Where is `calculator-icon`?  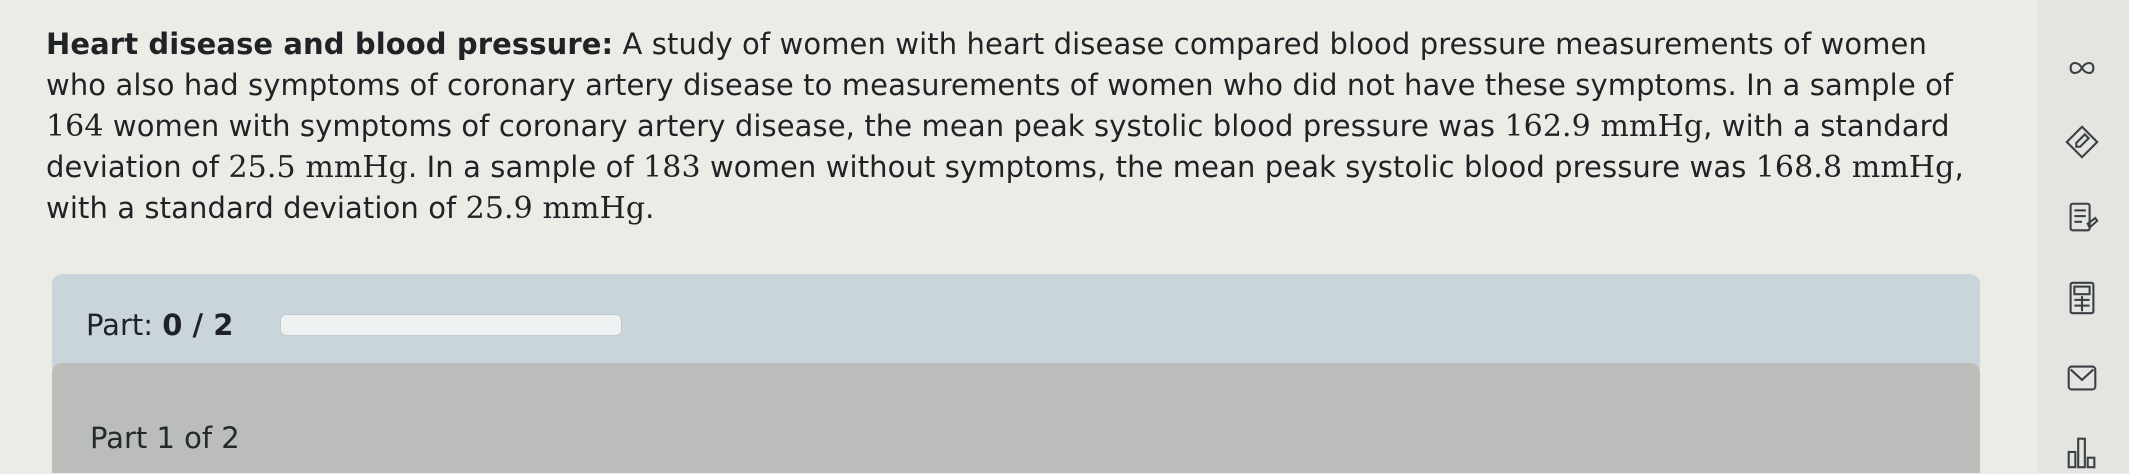
calculator-icon is located at coordinates (2082, 298).